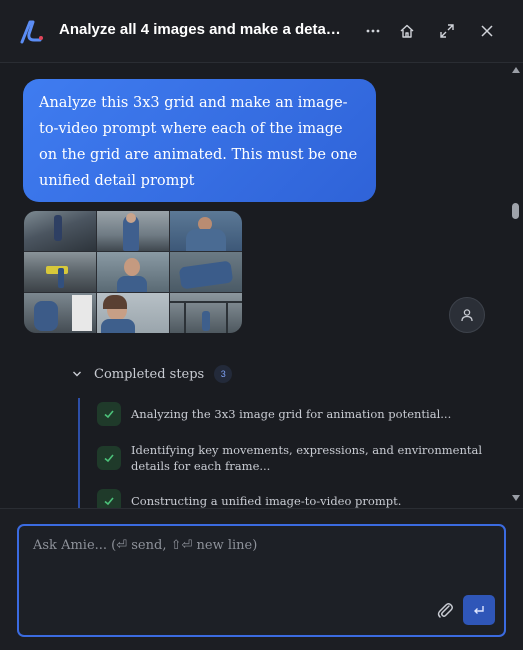 The width and height of the screenshot is (523, 650). I want to click on chat-scrollbar, so click(516, 285).